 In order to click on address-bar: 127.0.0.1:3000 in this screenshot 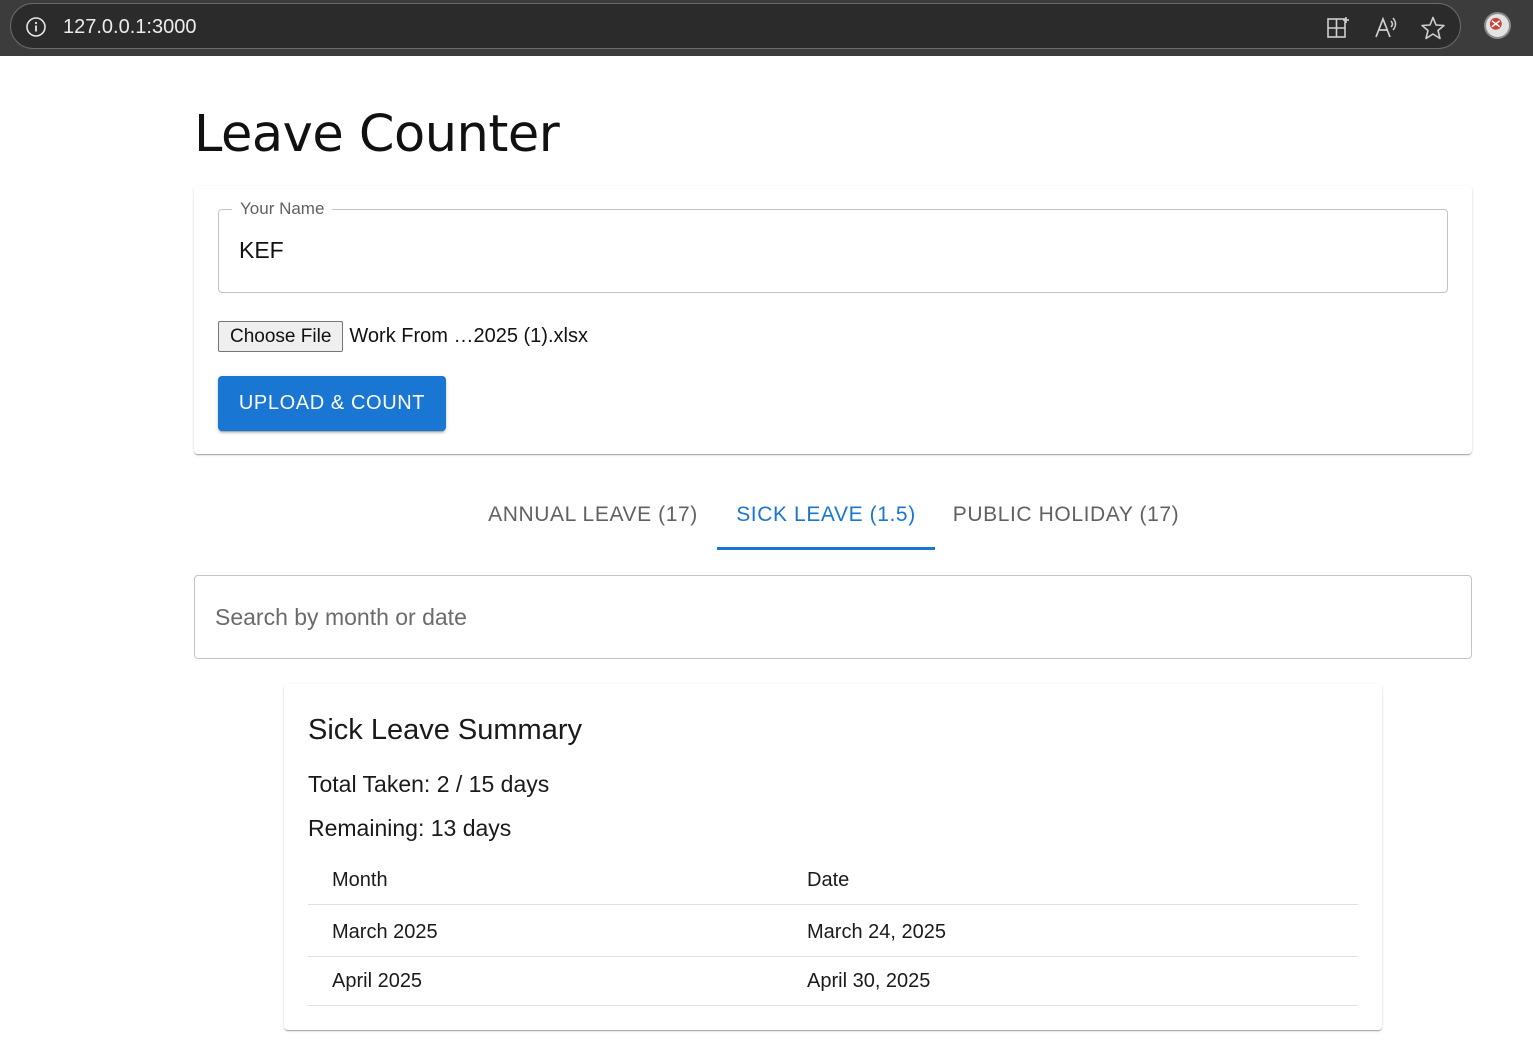, I will do `click(735, 26)`.